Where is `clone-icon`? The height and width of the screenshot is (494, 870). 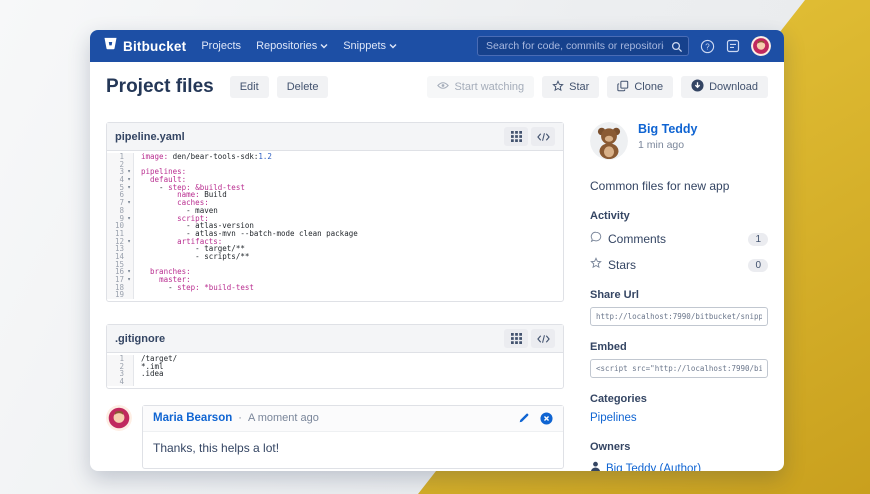 clone-icon is located at coordinates (623, 87).